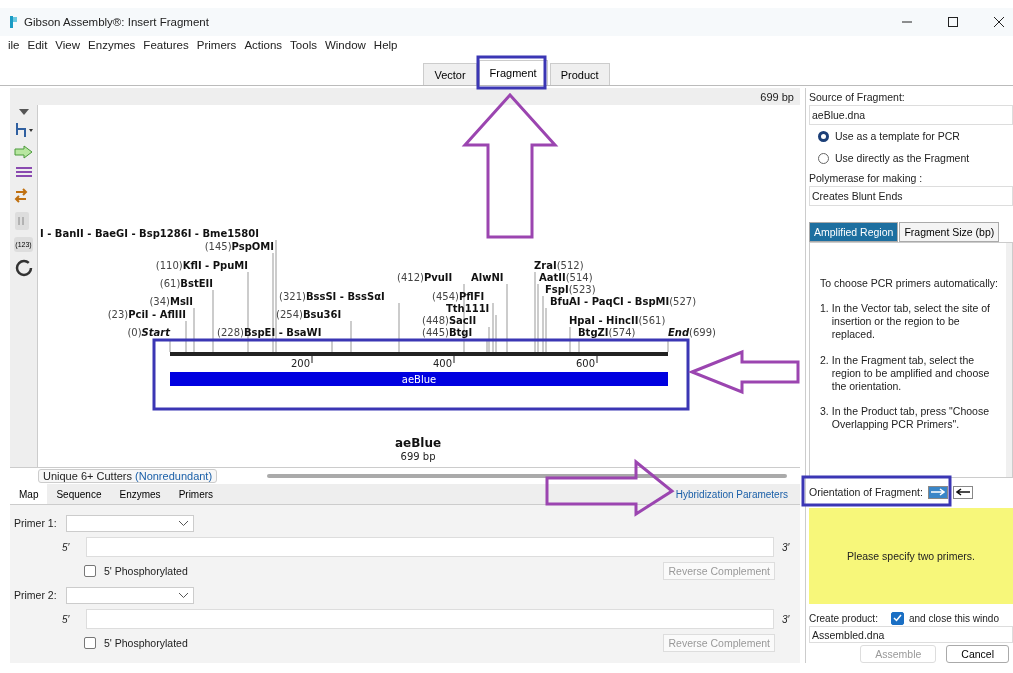 The width and height of the screenshot is (1013, 673). Describe the element at coordinates (823, 136) in the screenshot. I see `radio-button` at that location.